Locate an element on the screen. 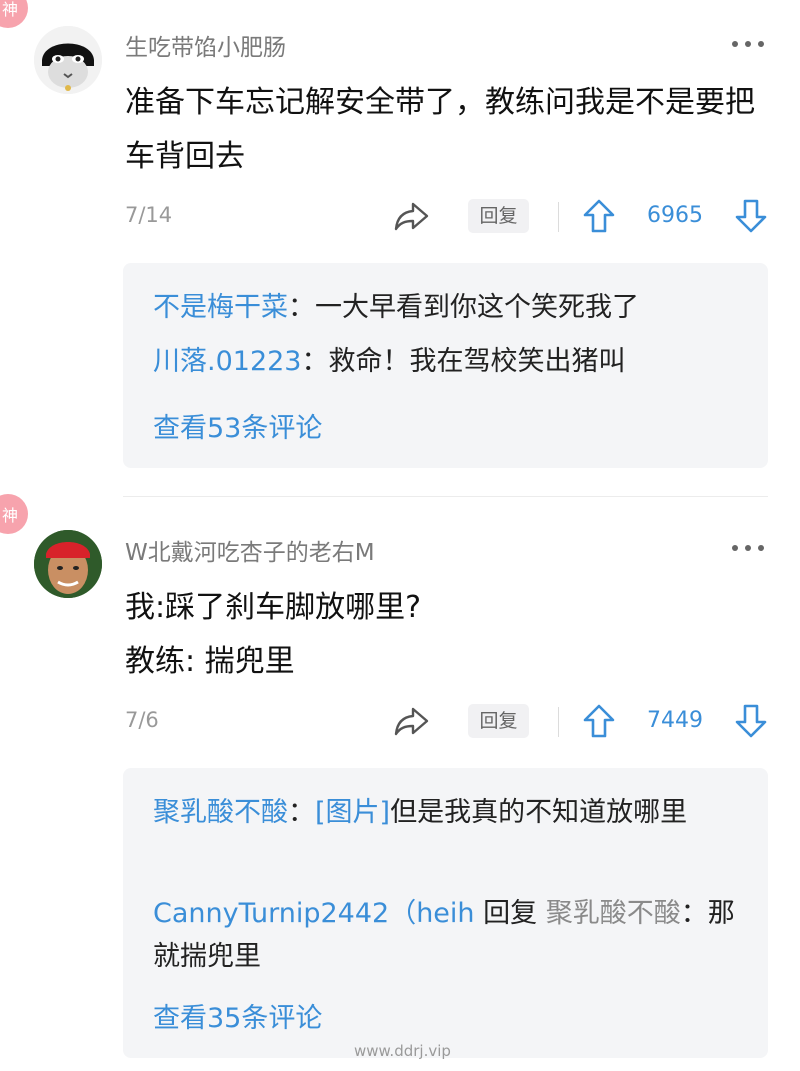  vote-count: 7449 is located at coordinates (675, 720).